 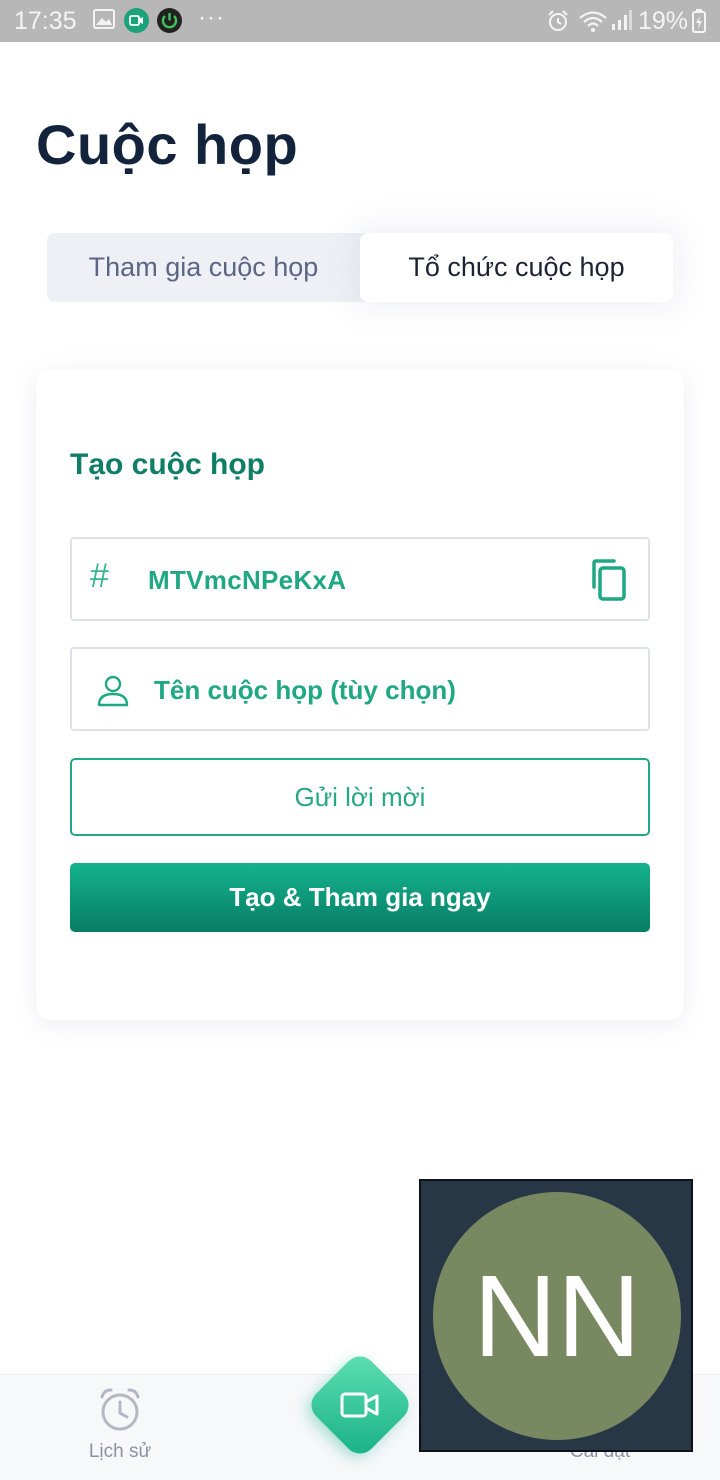 What do you see at coordinates (169, 20) in the screenshot?
I see `power-icon` at bounding box center [169, 20].